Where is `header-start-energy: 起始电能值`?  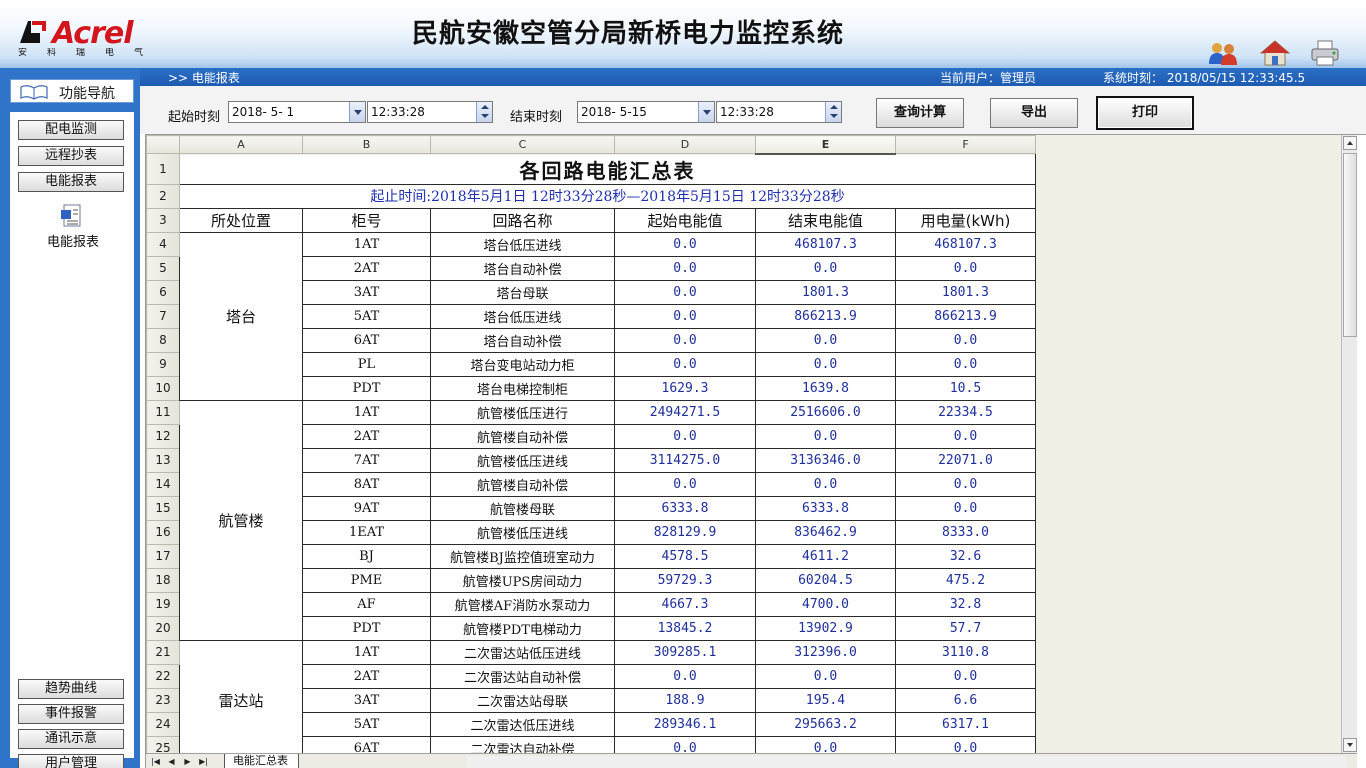
header-start-energy: 起始电能值 is located at coordinates (685, 220).